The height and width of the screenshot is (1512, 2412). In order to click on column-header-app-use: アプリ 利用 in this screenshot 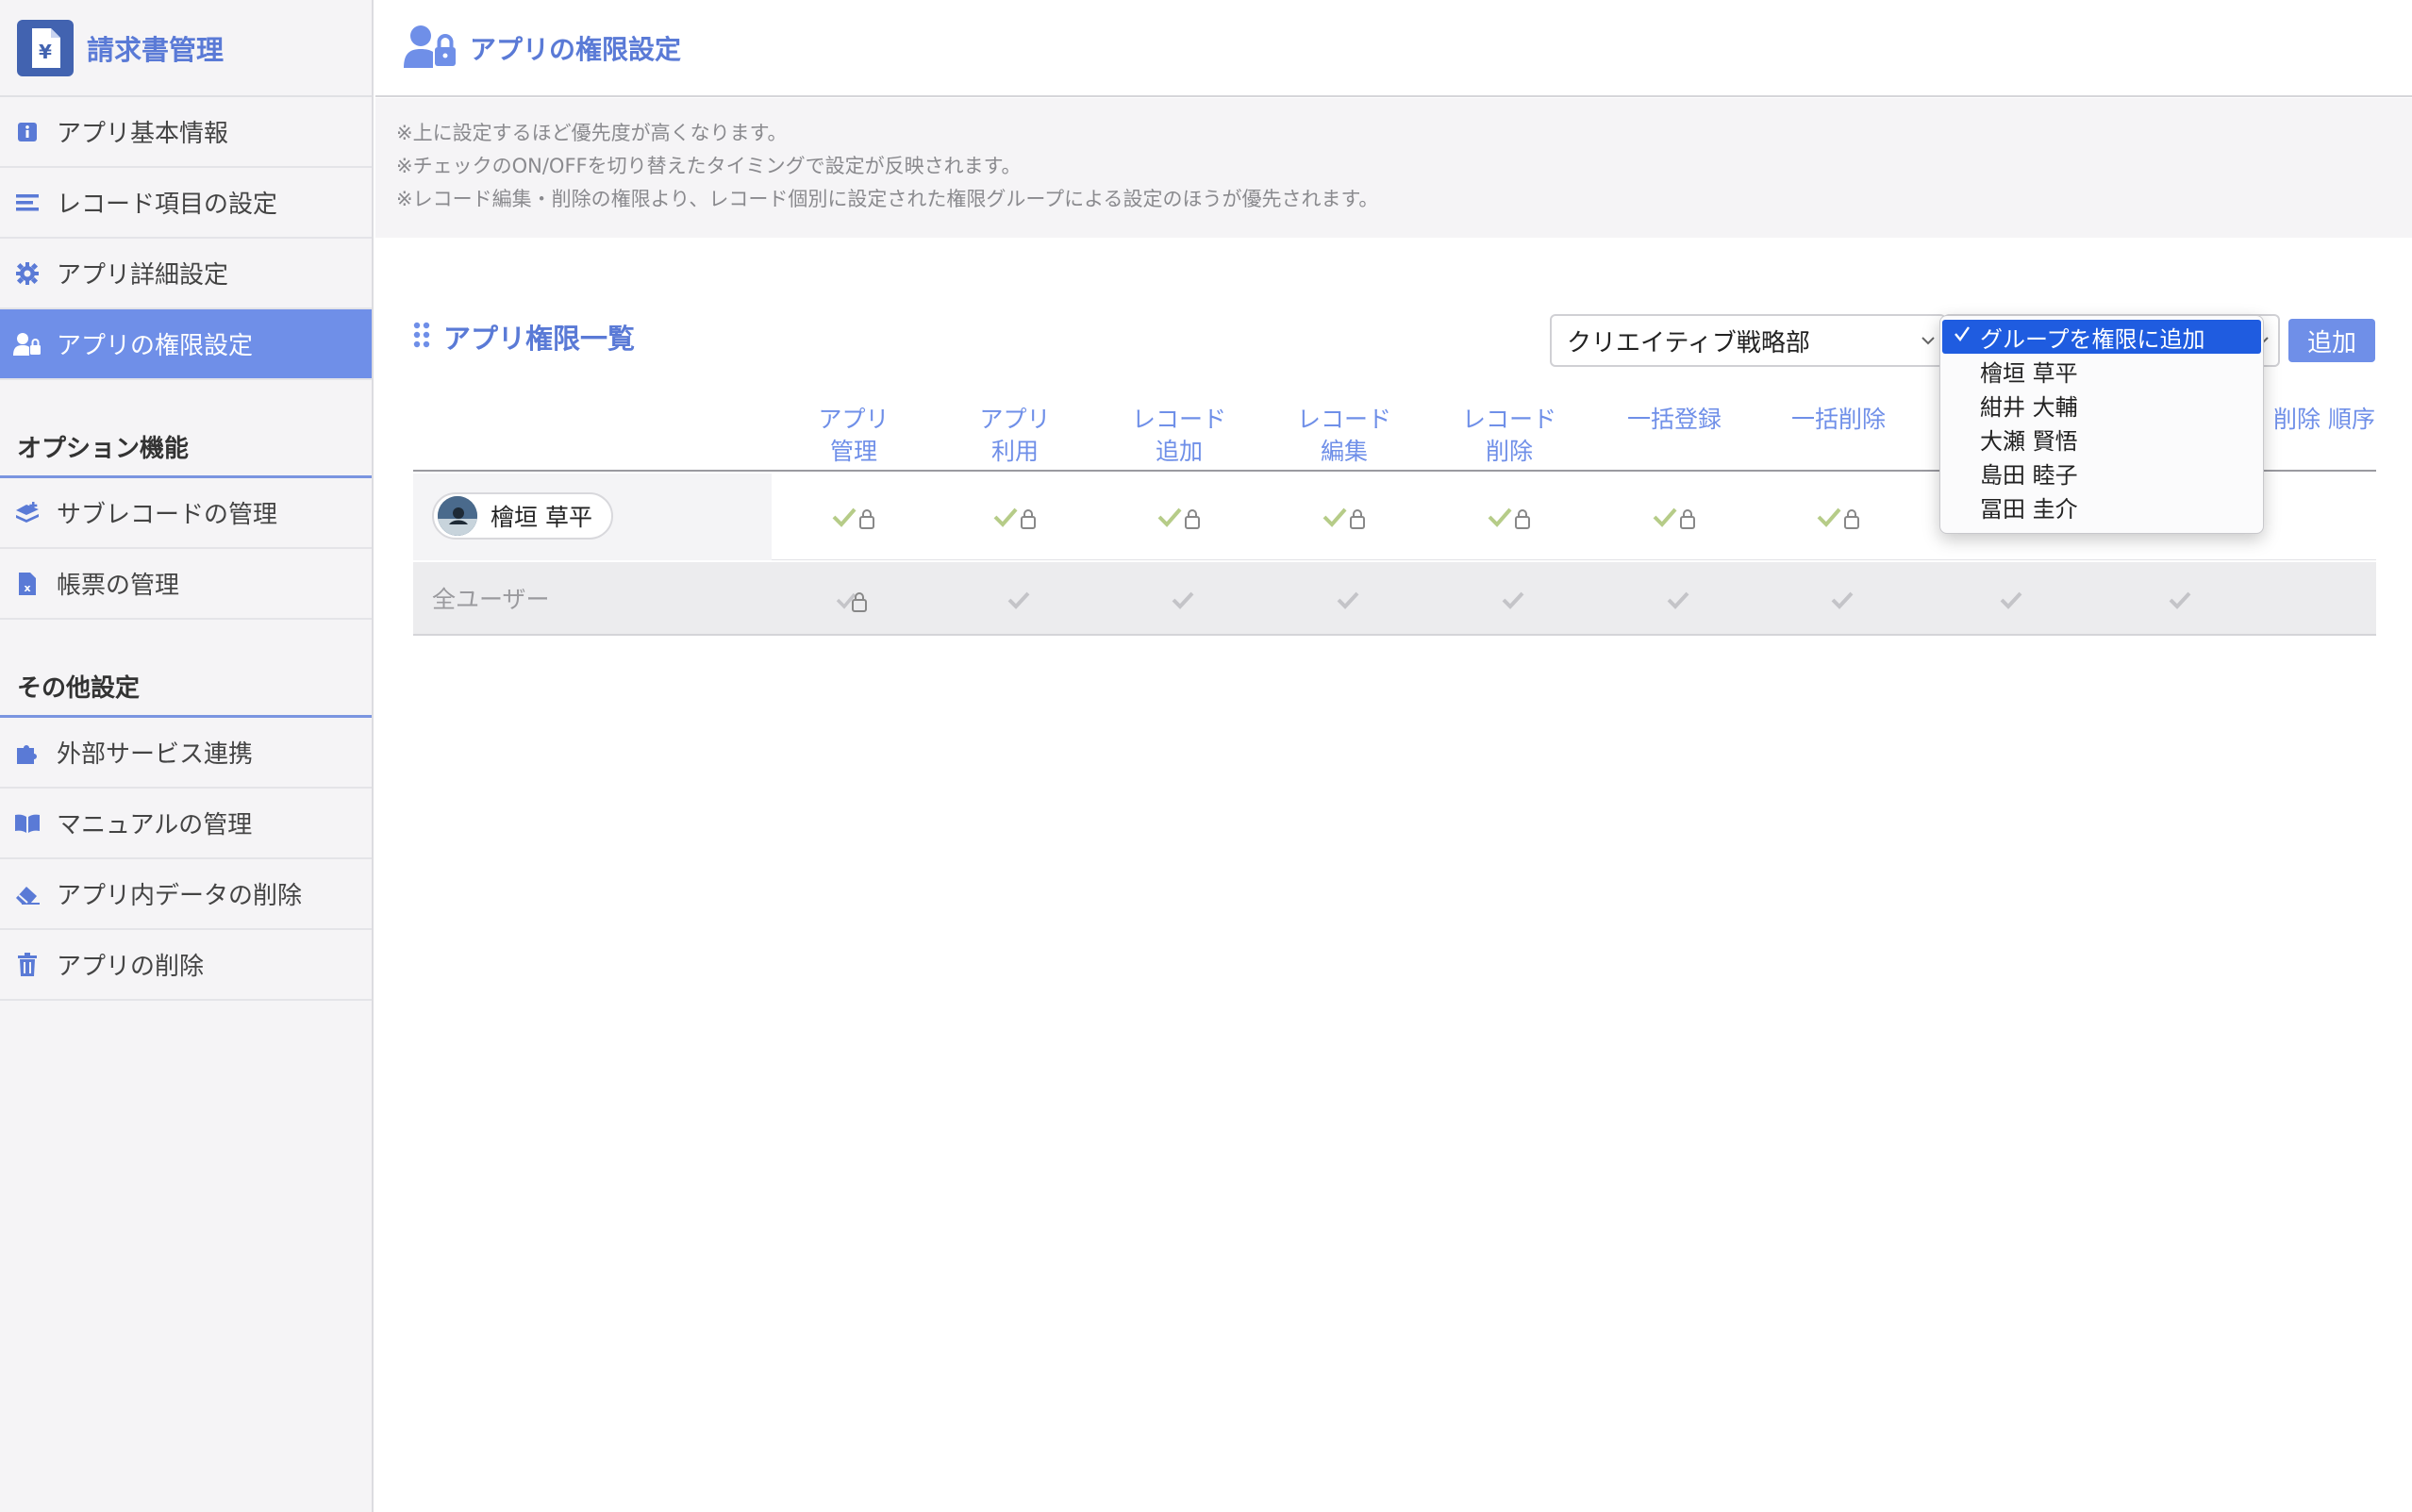, I will do `click(1015, 435)`.